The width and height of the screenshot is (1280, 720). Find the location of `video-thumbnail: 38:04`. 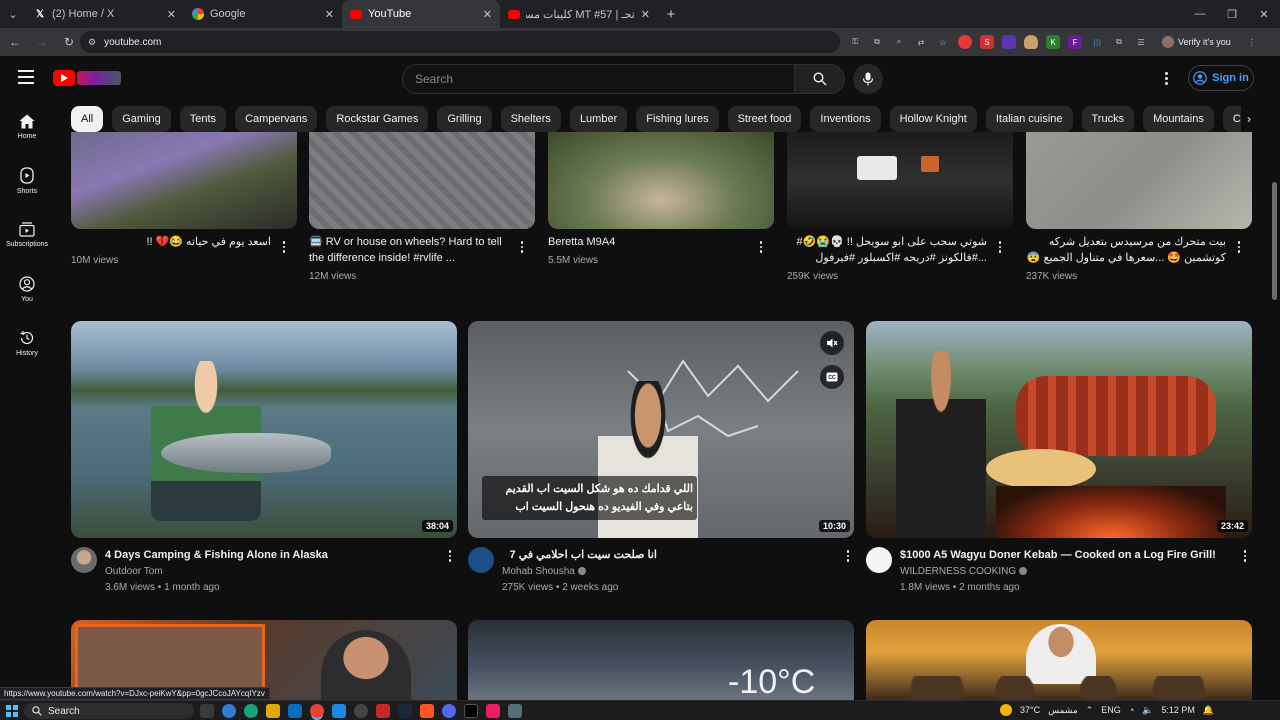

video-thumbnail: 38:04 is located at coordinates (264, 429).